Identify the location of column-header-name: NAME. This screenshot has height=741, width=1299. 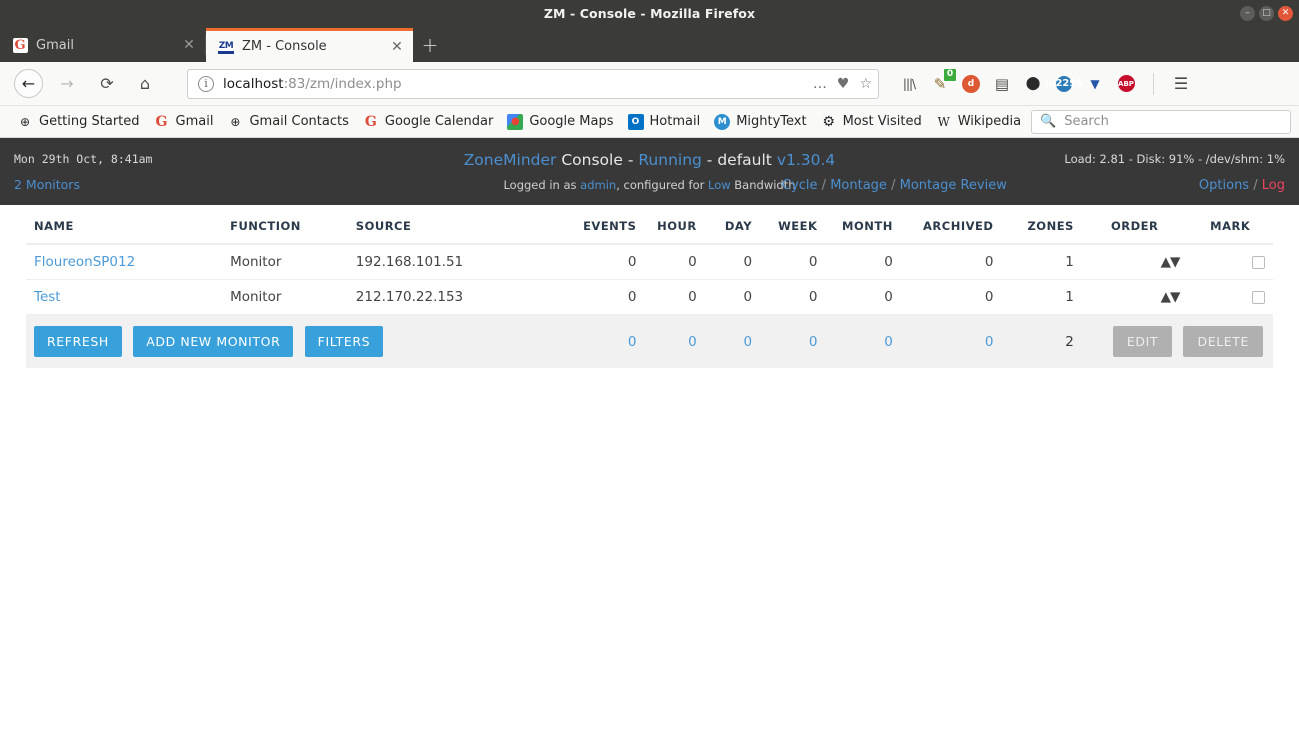
(124, 225).